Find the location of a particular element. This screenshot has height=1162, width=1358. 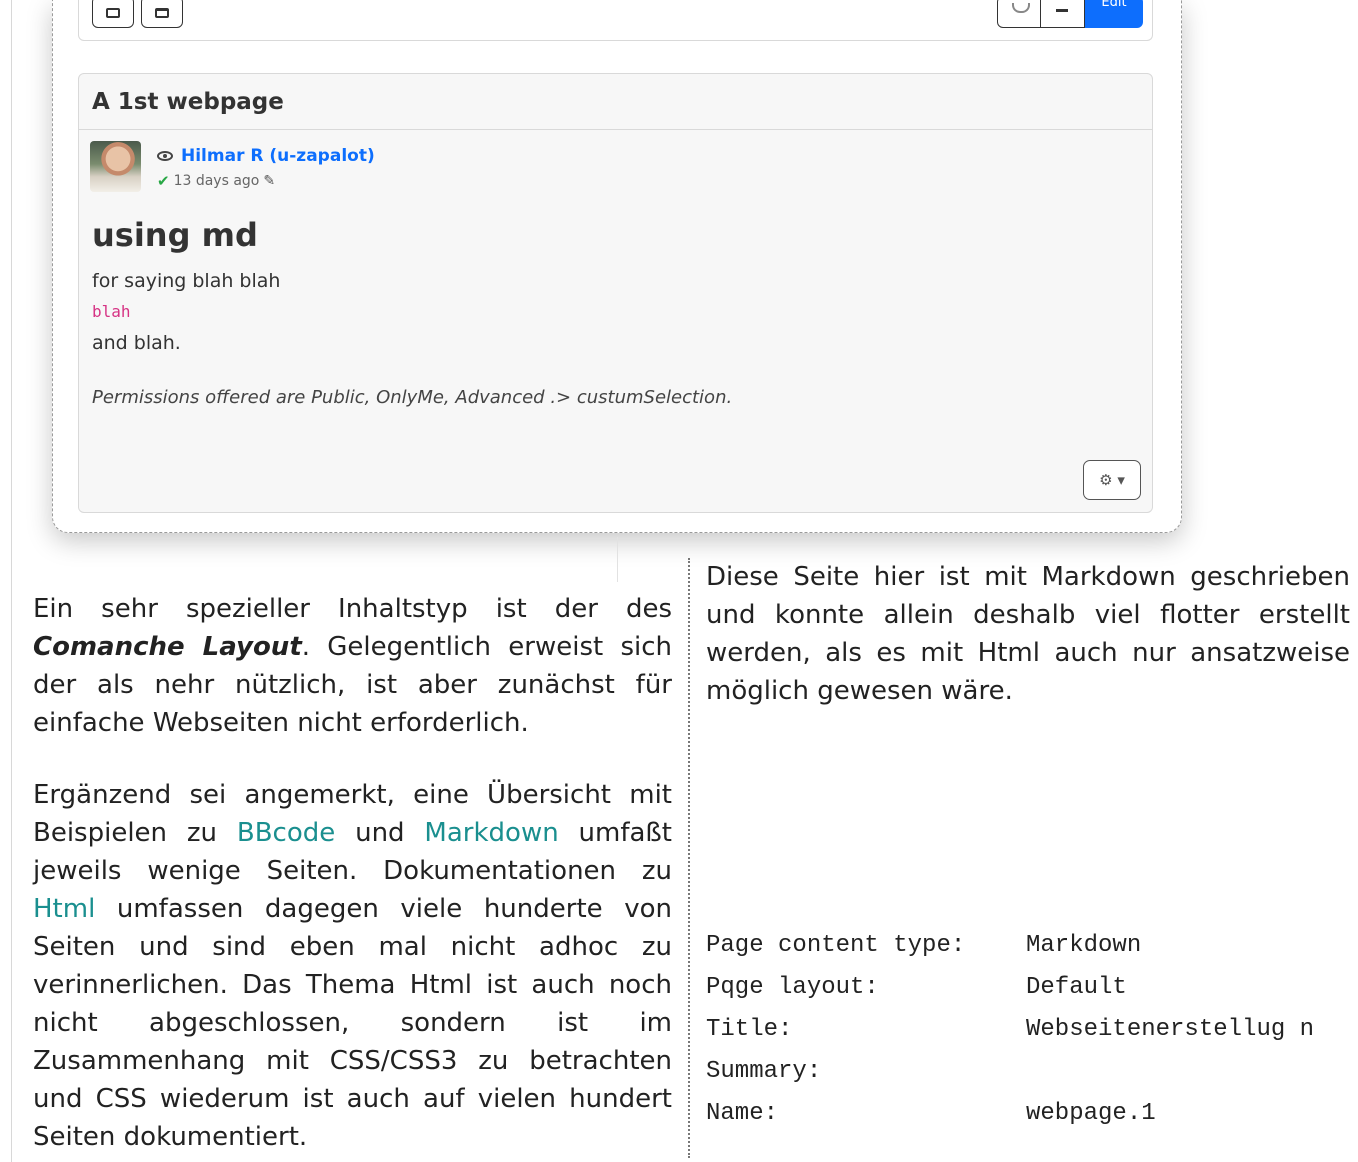

author-line: Hilmar R (u-zapalot) is located at coordinates (266, 156).